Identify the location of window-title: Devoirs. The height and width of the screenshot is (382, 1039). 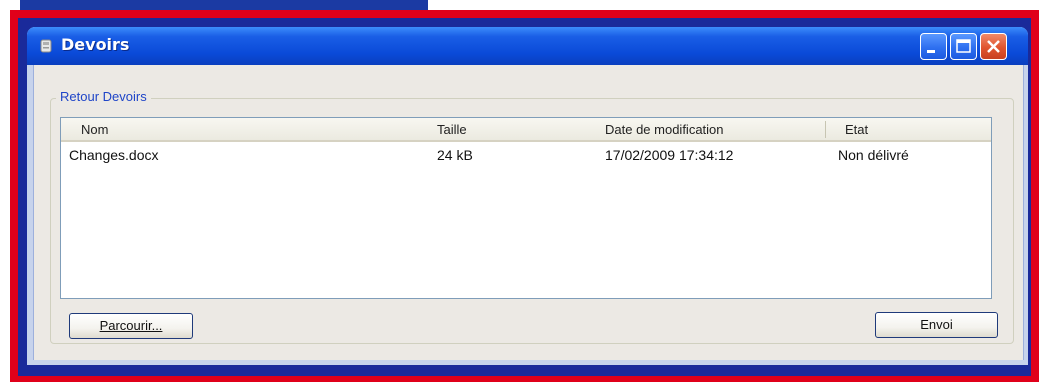
(95, 44).